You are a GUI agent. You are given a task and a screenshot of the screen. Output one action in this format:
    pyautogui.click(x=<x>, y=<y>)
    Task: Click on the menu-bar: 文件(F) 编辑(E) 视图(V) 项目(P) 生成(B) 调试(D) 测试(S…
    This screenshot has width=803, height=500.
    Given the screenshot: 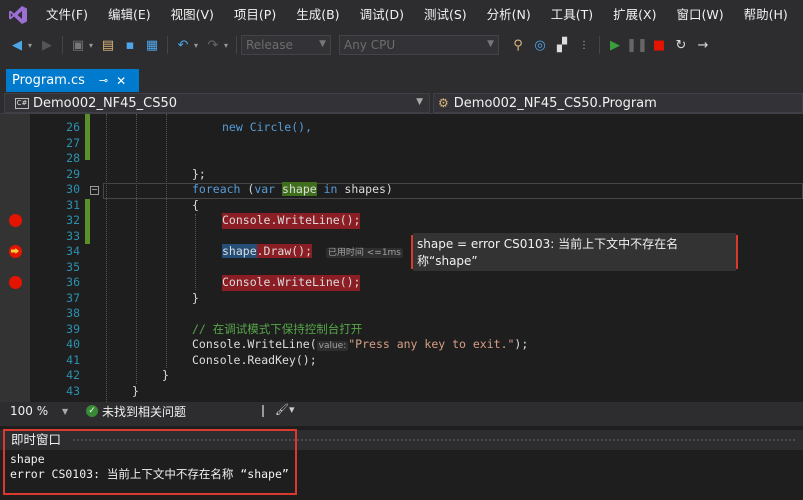 What is the action you would take?
    pyautogui.click(x=401, y=15)
    